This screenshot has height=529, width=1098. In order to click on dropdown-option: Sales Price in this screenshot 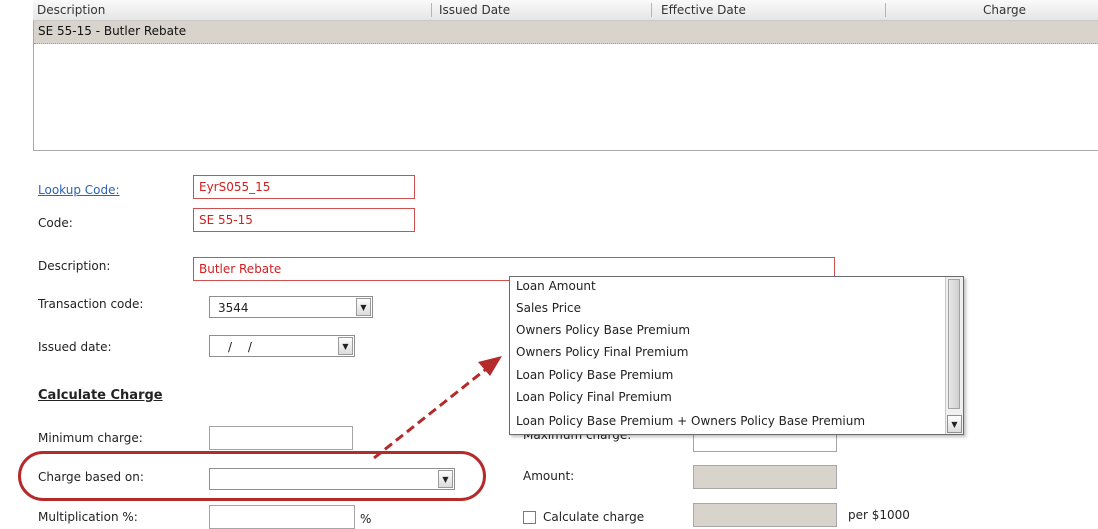, I will do `click(548, 308)`.